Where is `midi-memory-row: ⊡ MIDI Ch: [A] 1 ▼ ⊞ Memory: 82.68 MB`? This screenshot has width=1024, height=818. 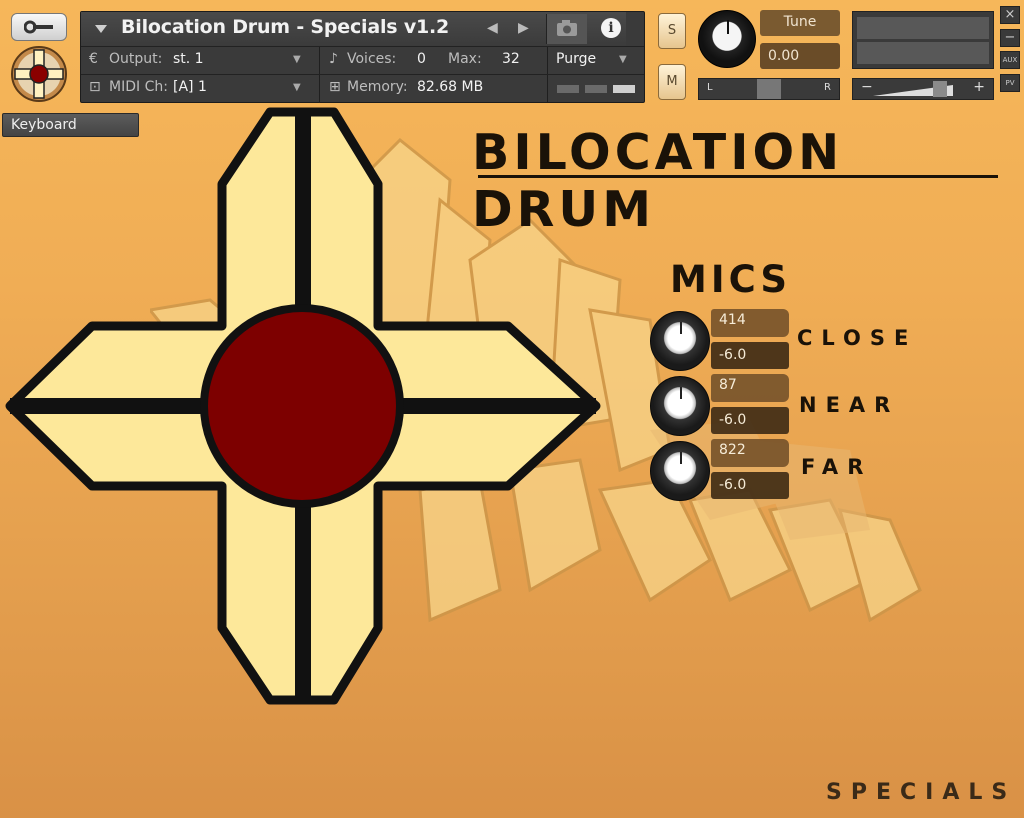
midi-memory-row: ⊡ MIDI Ch: [A] 1 ▼ ⊞ Memory: 82.68 MB is located at coordinates (362, 88).